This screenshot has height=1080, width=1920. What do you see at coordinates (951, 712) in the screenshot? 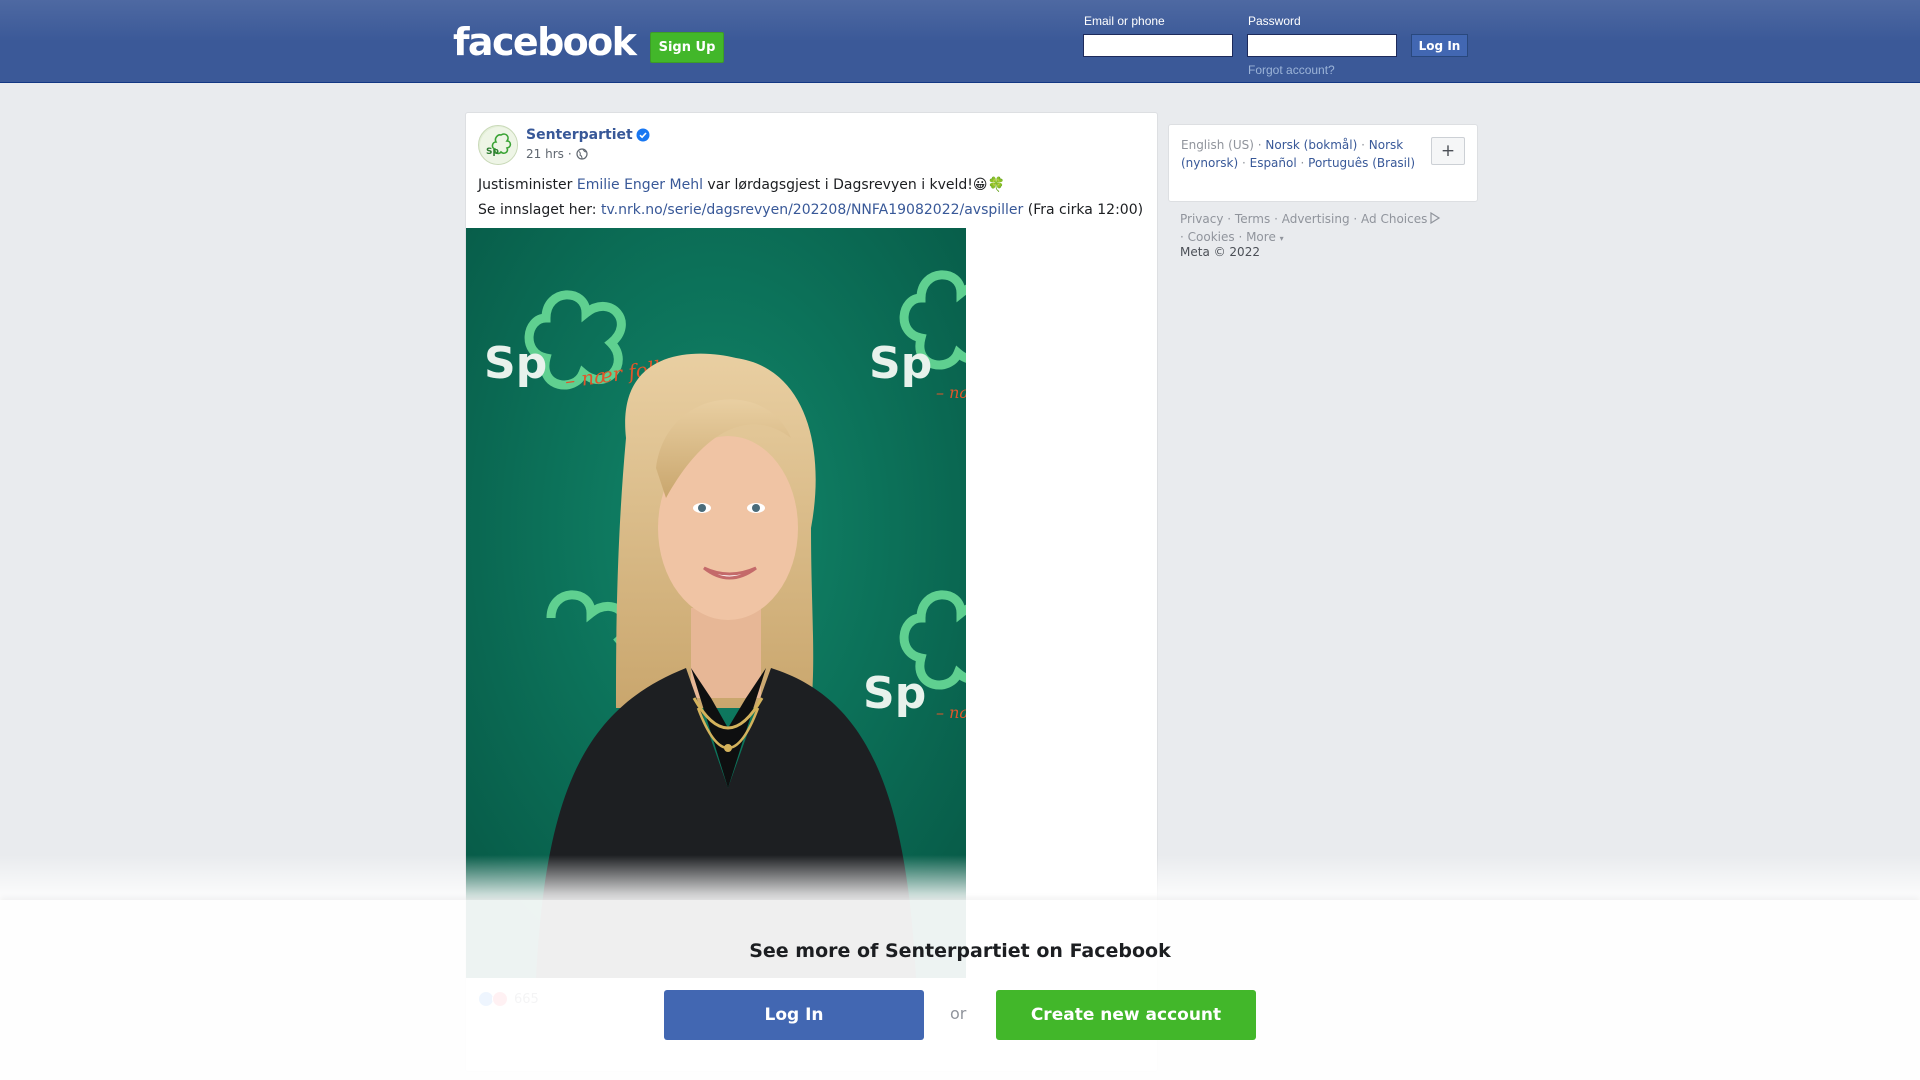
I see `photo-slogan-3: – nær` at bounding box center [951, 712].